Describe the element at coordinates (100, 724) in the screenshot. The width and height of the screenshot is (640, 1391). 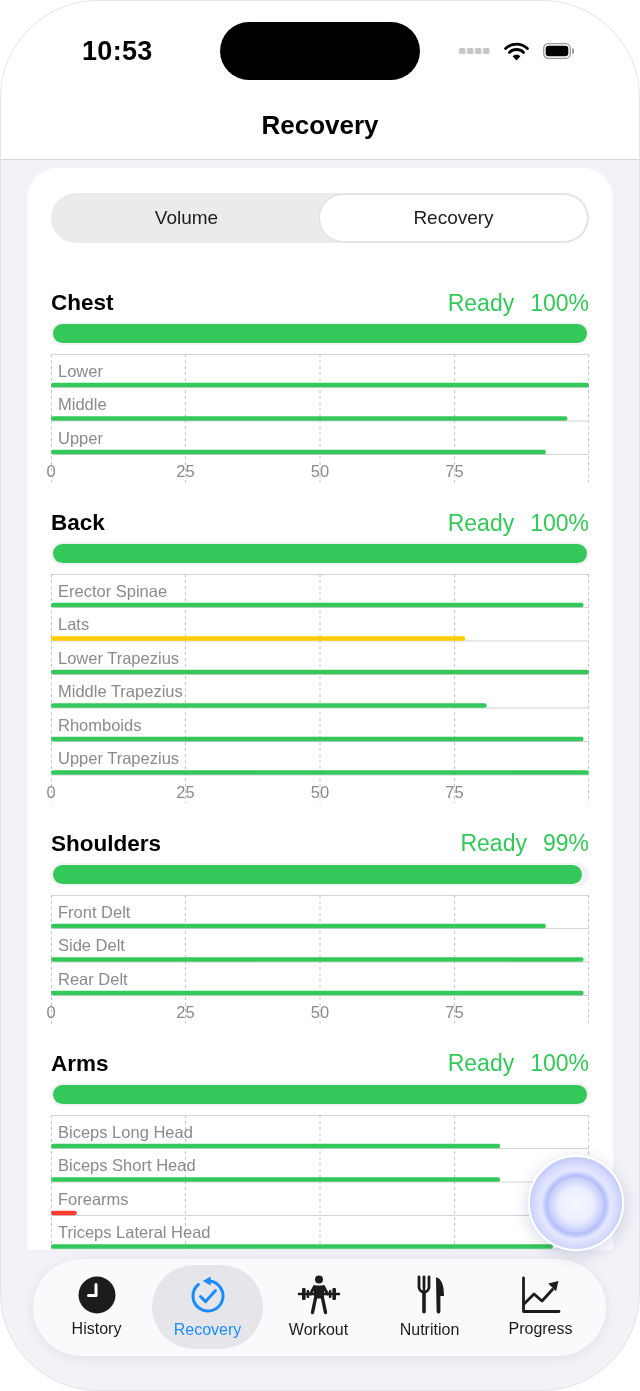
I see `muscle-label: Rhomboids` at that location.